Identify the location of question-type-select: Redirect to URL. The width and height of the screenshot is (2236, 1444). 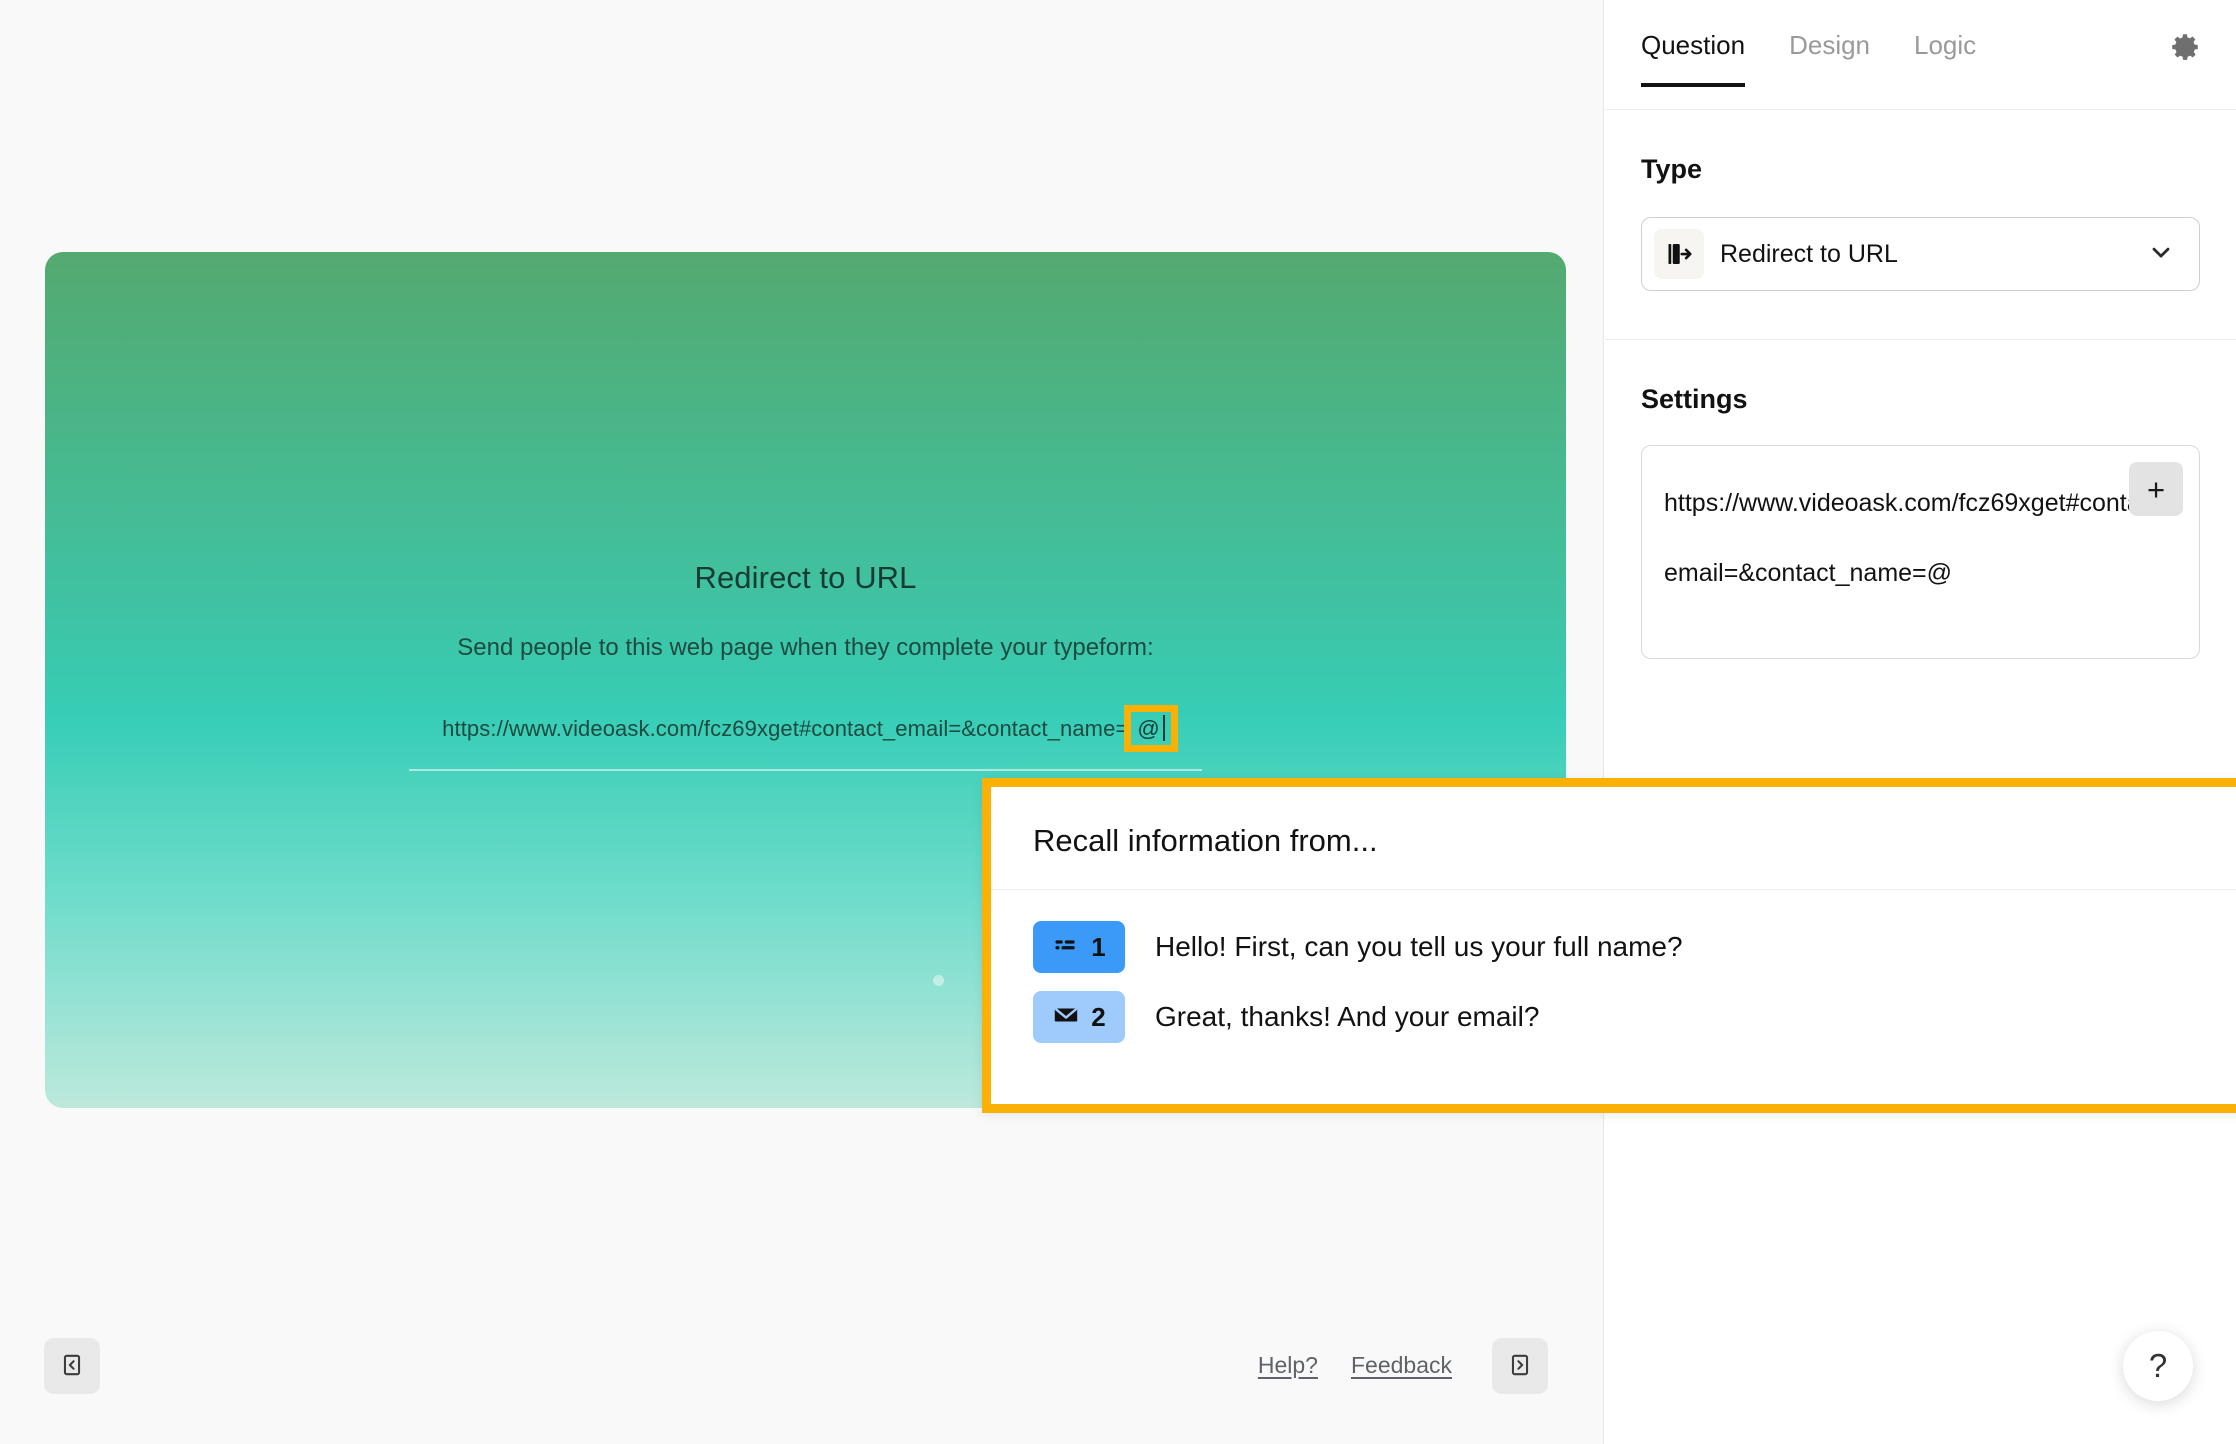
(1920, 254).